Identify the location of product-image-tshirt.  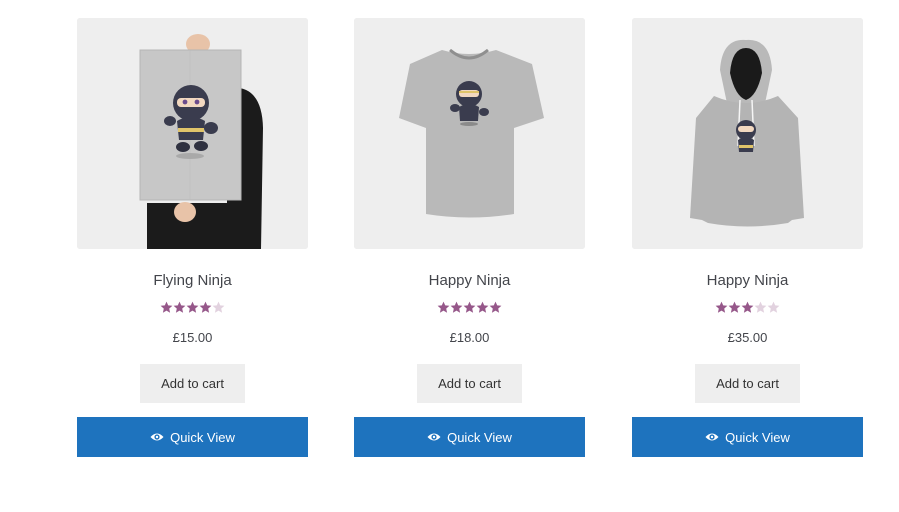
(469, 133).